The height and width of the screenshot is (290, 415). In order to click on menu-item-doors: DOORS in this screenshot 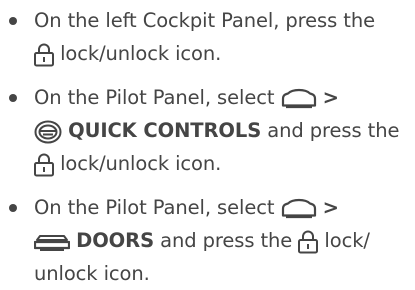, I will do `click(115, 240)`.